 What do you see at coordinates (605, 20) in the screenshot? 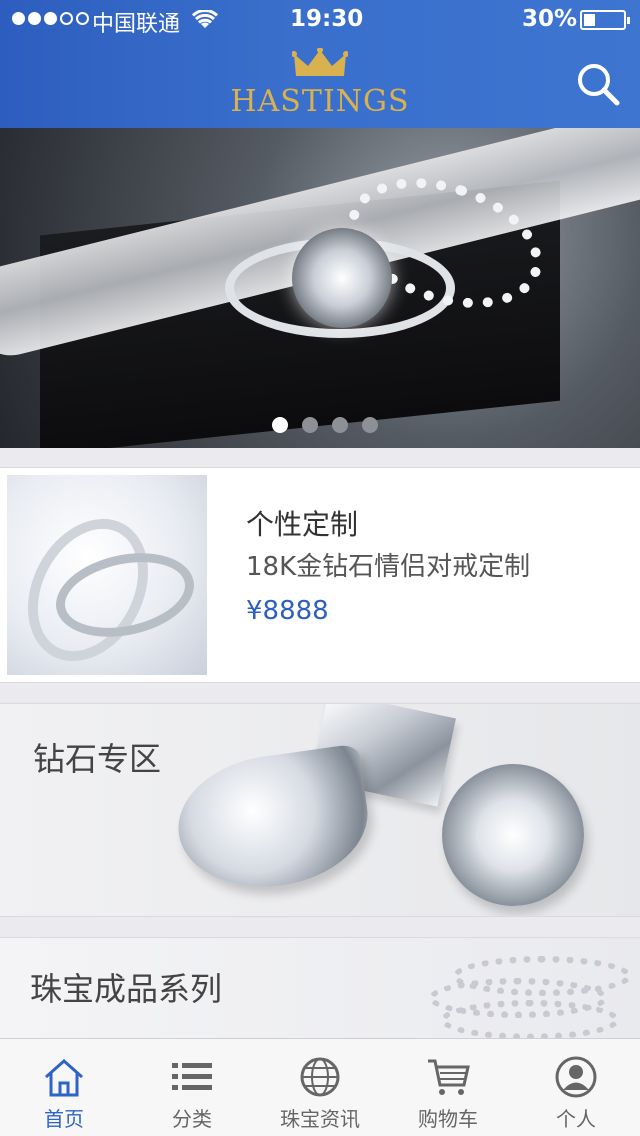
I see `battery-icon` at bounding box center [605, 20].